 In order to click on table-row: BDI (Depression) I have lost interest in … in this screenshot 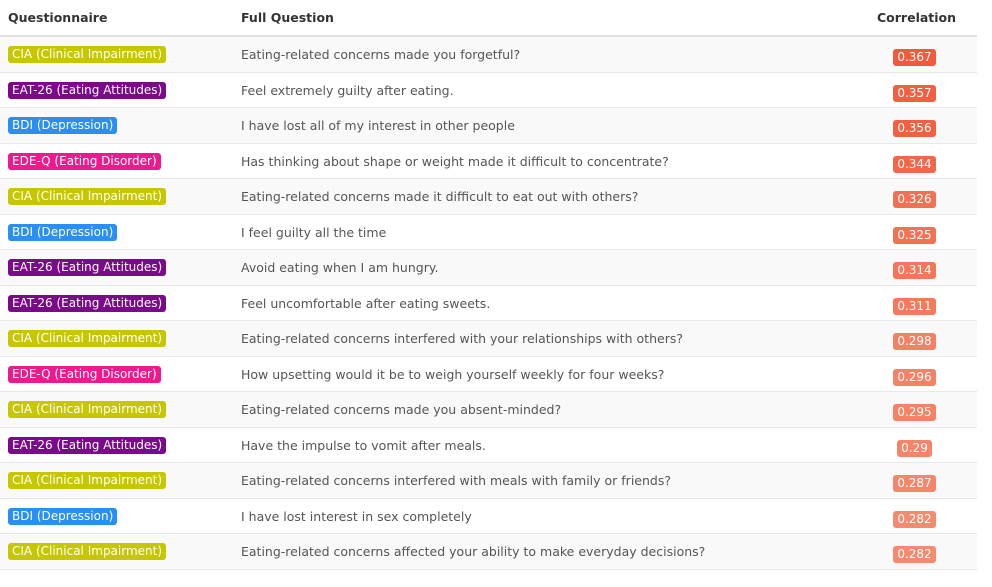, I will do `click(488, 516)`.